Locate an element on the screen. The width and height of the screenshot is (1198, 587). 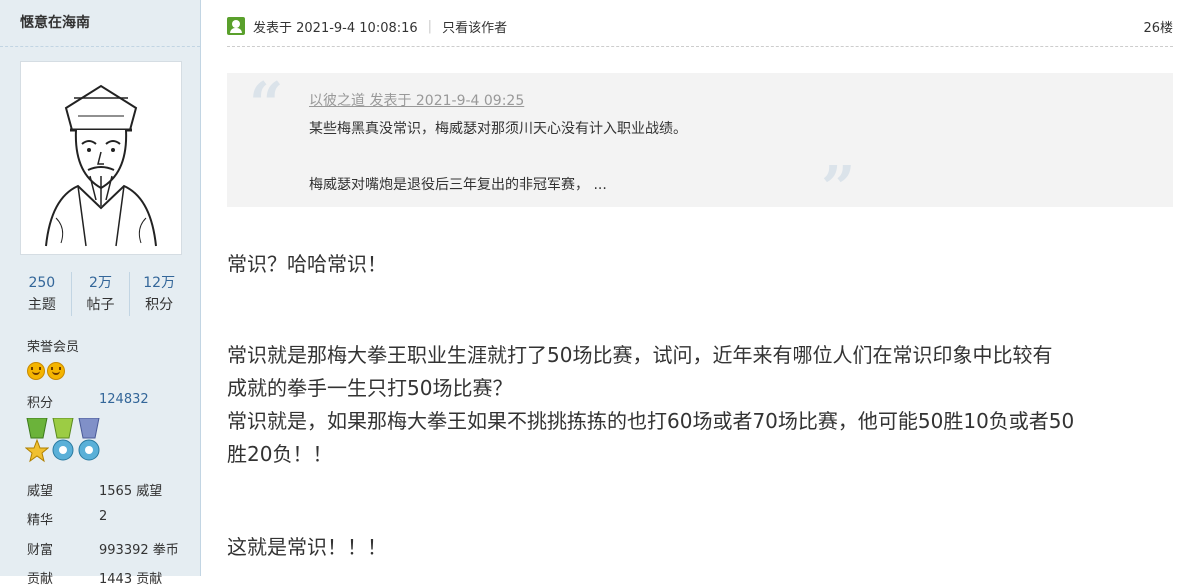
field-key: 威望 is located at coordinates (40, 491).